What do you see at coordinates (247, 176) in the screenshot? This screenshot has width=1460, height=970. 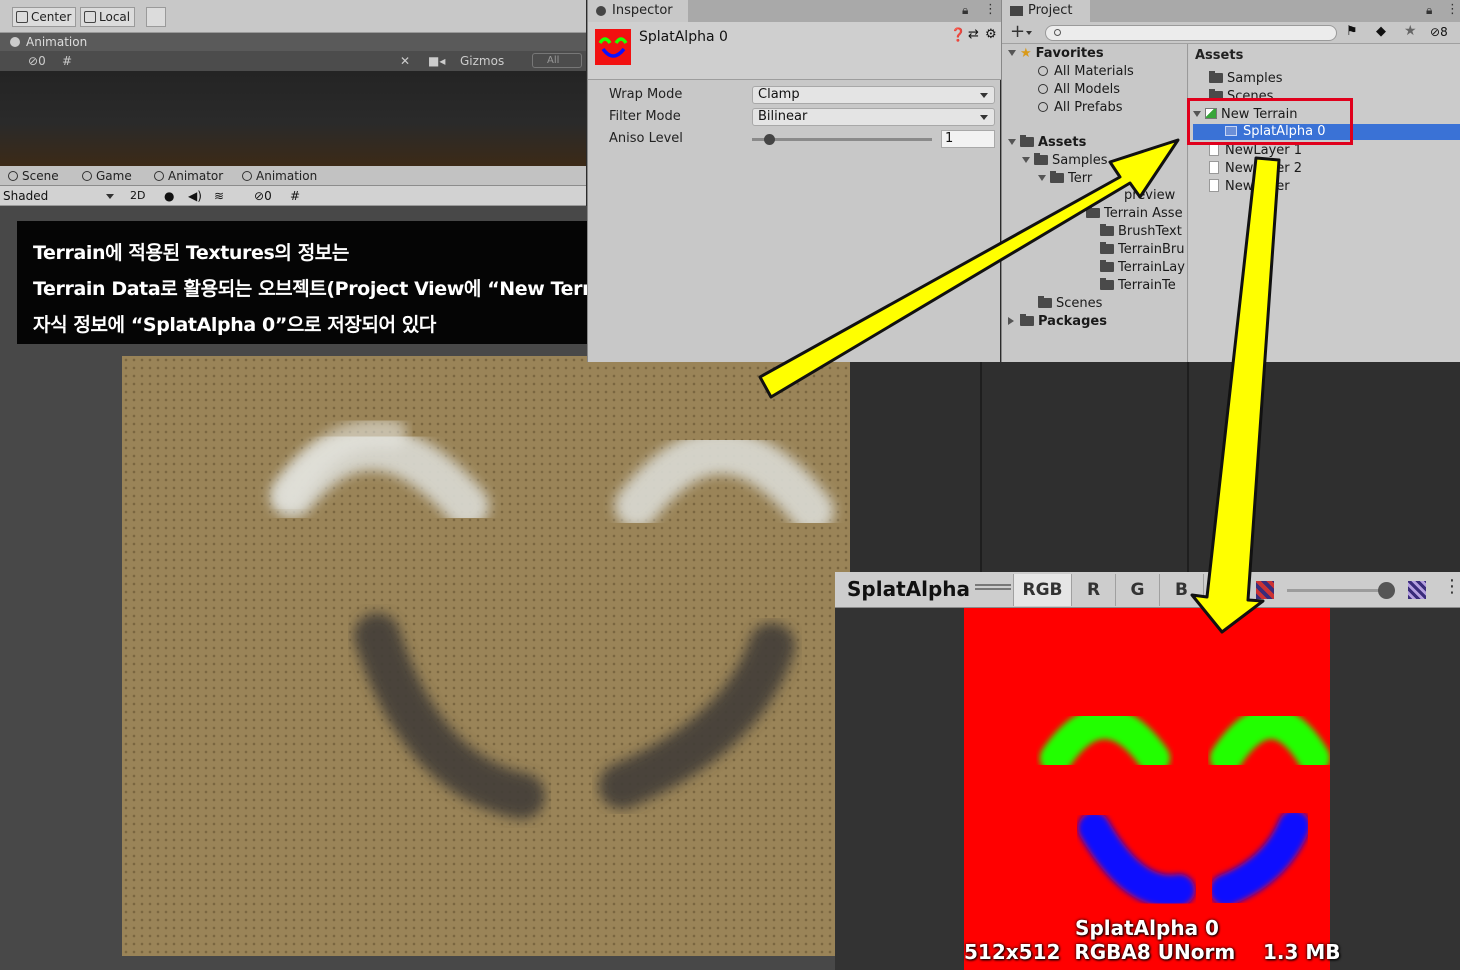 I see `clock-icon` at bounding box center [247, 176].